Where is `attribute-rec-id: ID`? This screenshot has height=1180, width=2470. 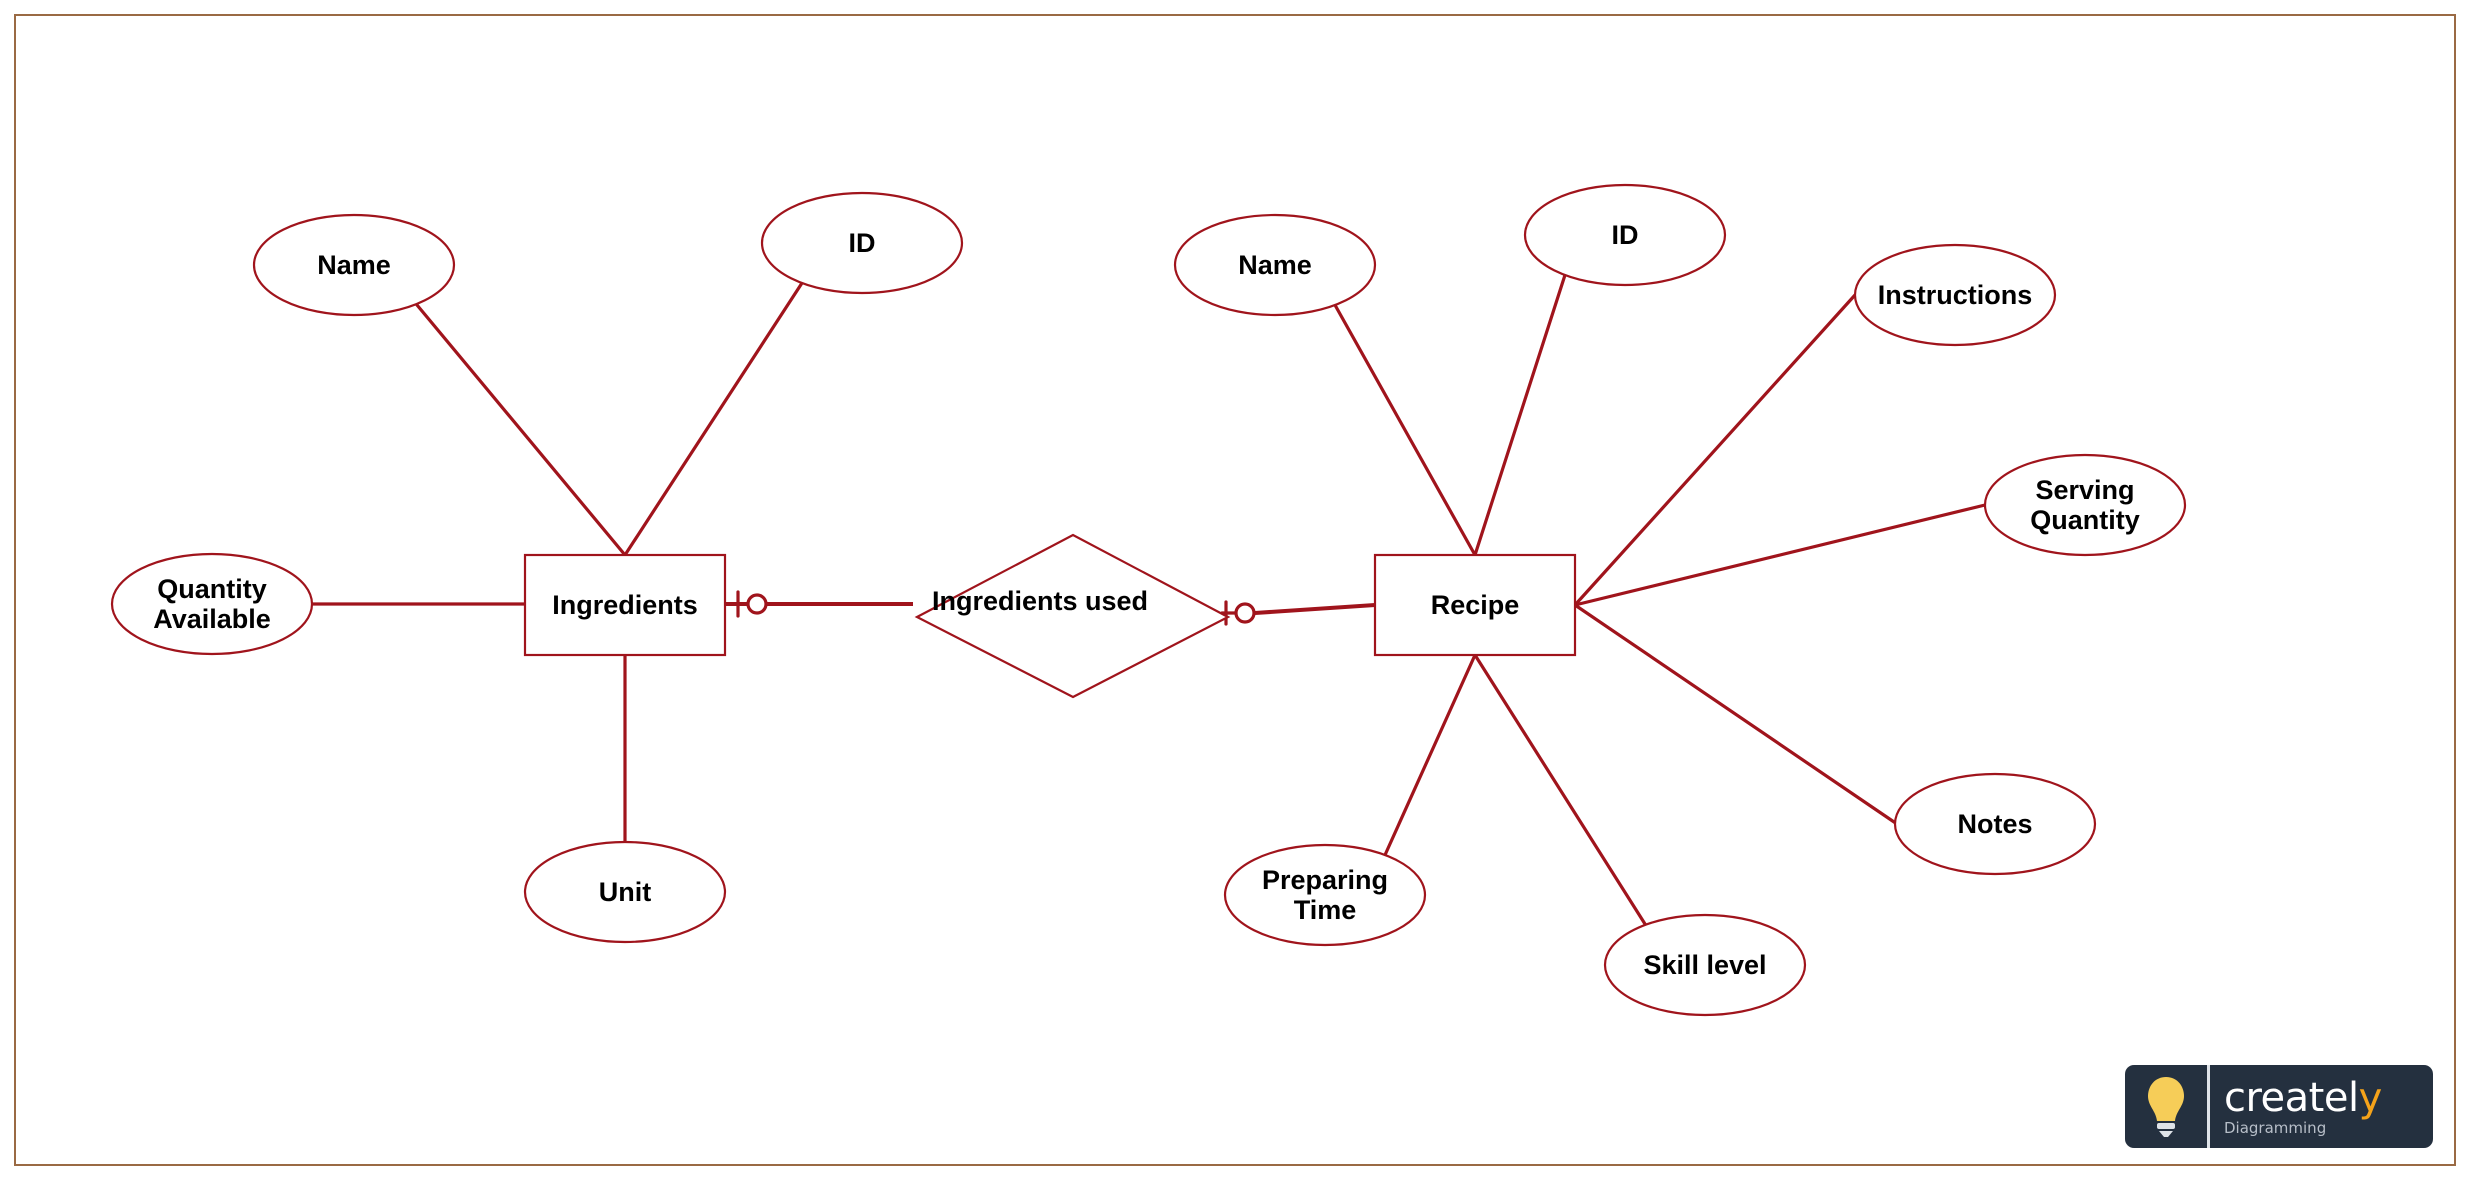
attribute-rec-id: ID is located at coordinates (1625, 235).